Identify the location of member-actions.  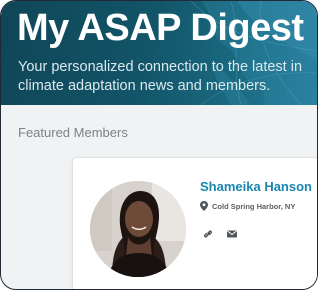
(220, 234).